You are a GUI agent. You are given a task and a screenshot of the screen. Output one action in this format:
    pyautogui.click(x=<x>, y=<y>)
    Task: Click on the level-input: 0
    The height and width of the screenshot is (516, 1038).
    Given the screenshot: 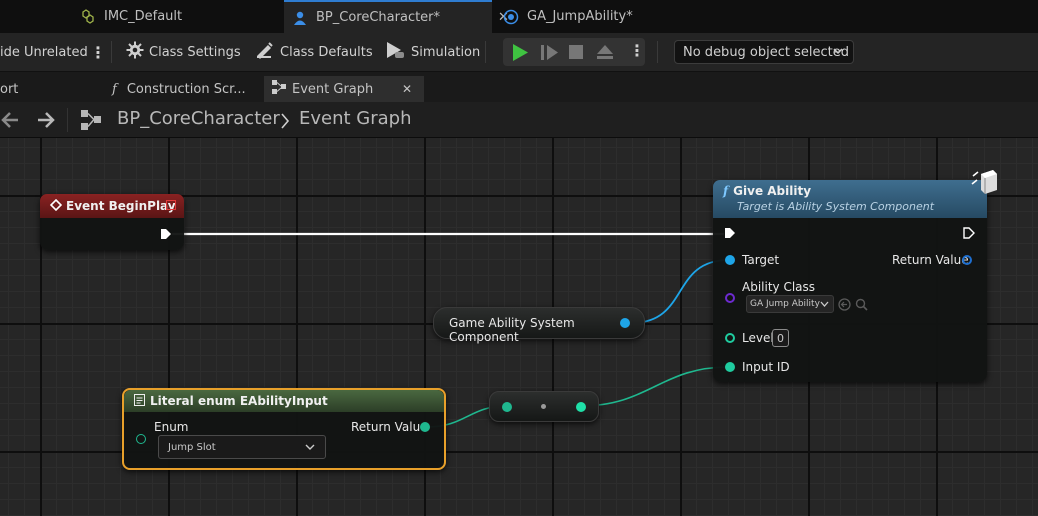 What is the action you would take?
    pyautogui.click(x=780, y=338)
    